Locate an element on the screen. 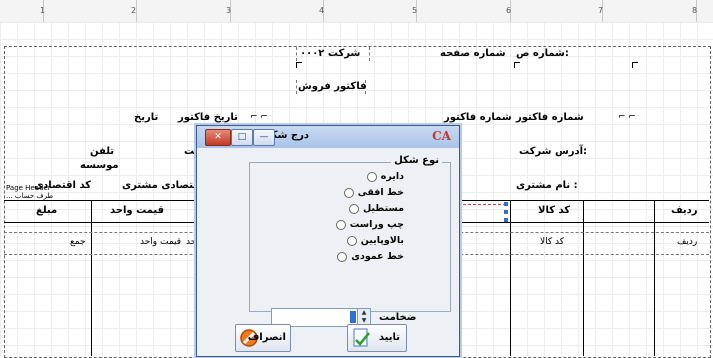 The height and width of the screenshot is (358, 713). ruler-number: 7 is located at coordinates (601, 10).